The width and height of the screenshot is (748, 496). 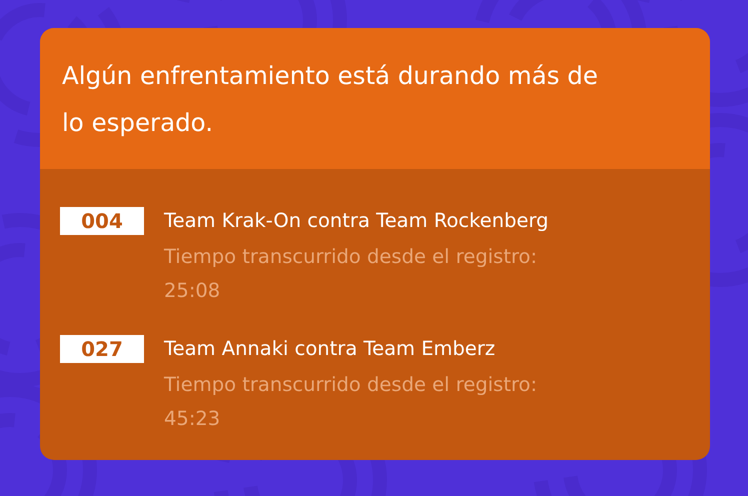 What do you see at coordinates (330, 349) in the screenshot?
I see `match-teams: Team Annaki contra Team Emberz` at bounding box center [330, 349].